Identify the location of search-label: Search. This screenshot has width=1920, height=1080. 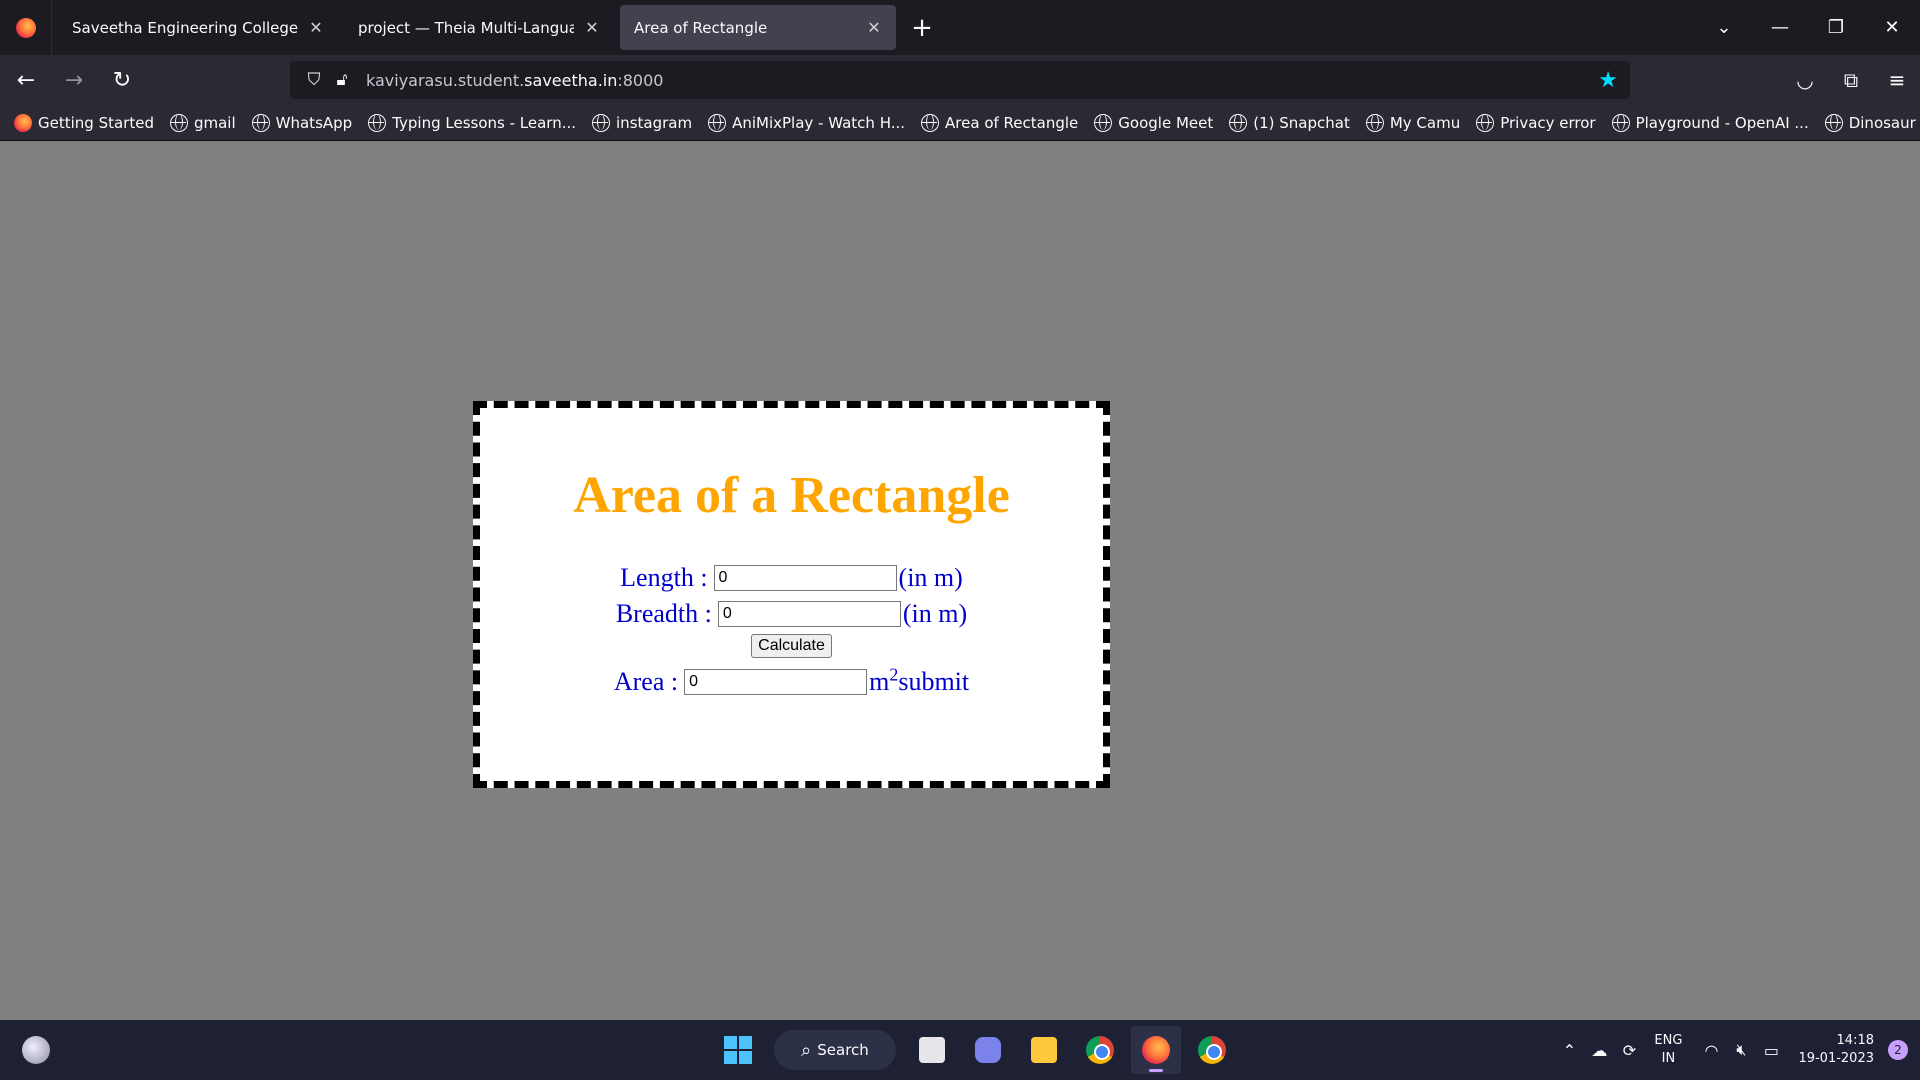
(843, 1050).